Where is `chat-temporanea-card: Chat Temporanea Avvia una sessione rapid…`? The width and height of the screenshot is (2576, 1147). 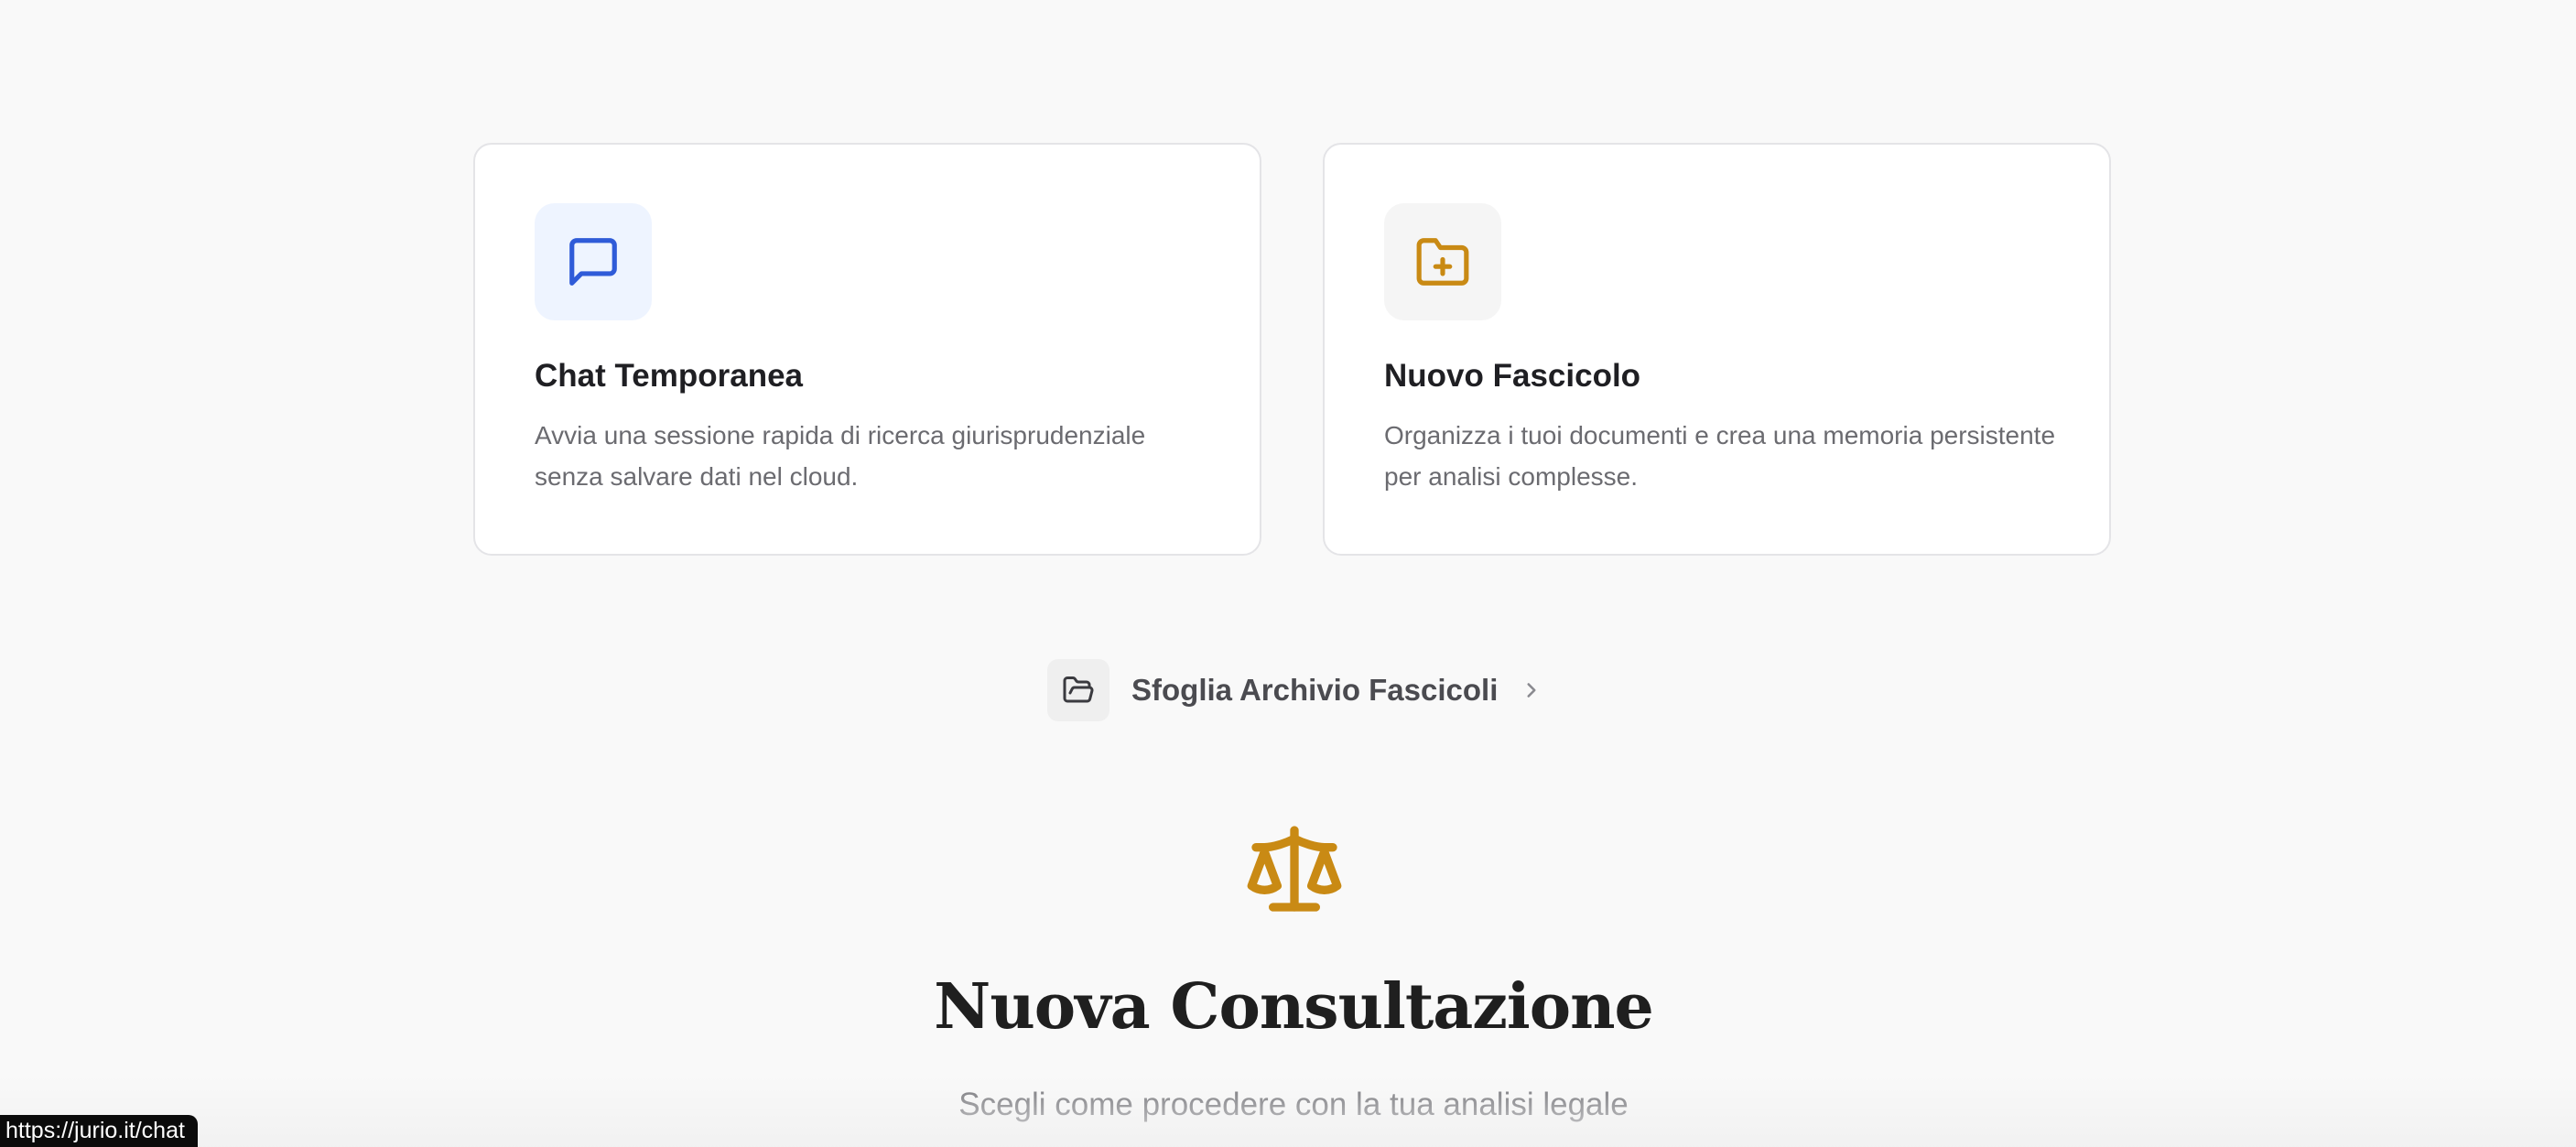 chat-temporanea-card: Chat Temporanea Avvia una sessione rapid… is located at coordinates (867, 349).